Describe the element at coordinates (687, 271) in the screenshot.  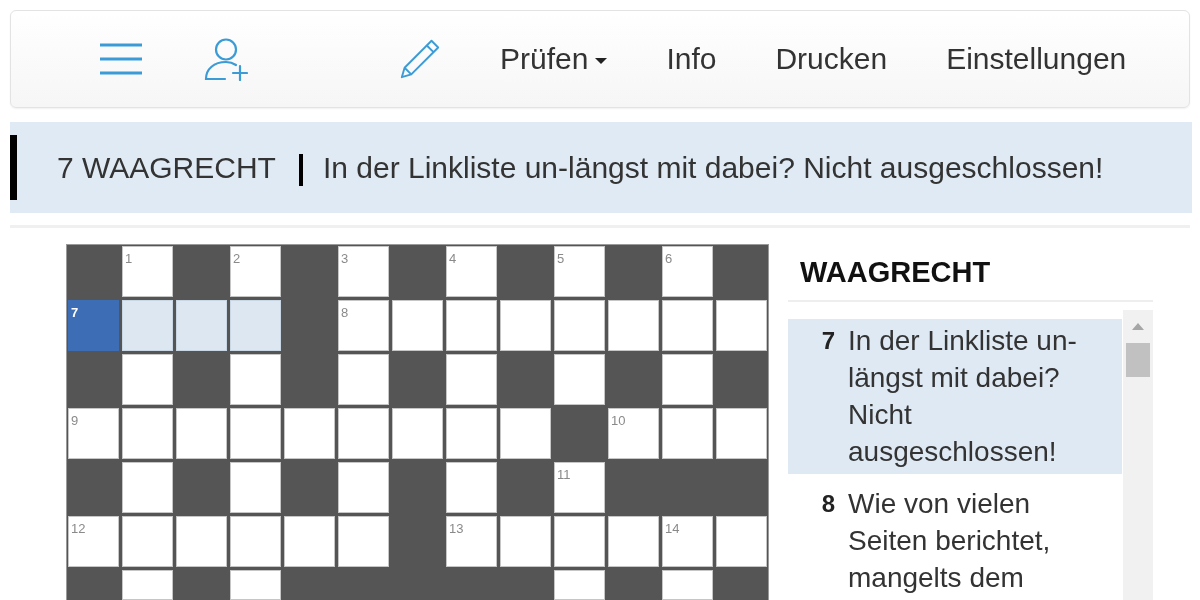
I see `crossword-cell: 6` at that location.